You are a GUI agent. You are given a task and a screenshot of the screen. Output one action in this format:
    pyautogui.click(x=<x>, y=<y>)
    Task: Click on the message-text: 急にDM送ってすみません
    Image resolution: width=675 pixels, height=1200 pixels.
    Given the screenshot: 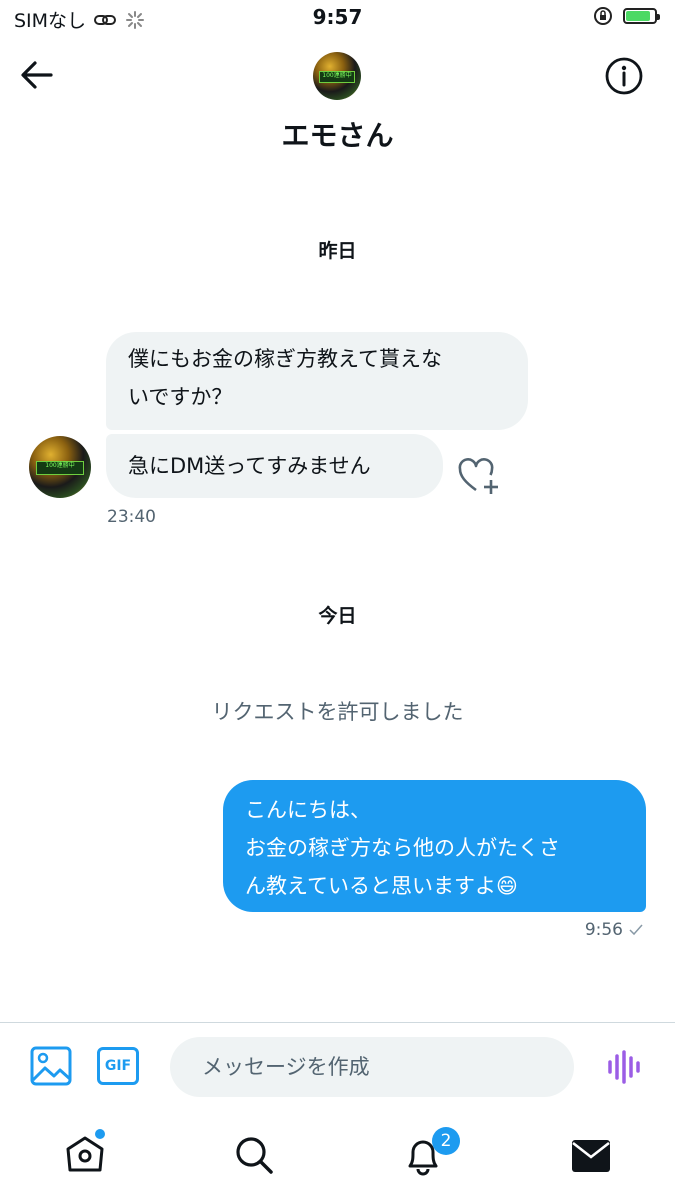 What is the action you would take?
    pyautogui.click(x=249, y=466)
    